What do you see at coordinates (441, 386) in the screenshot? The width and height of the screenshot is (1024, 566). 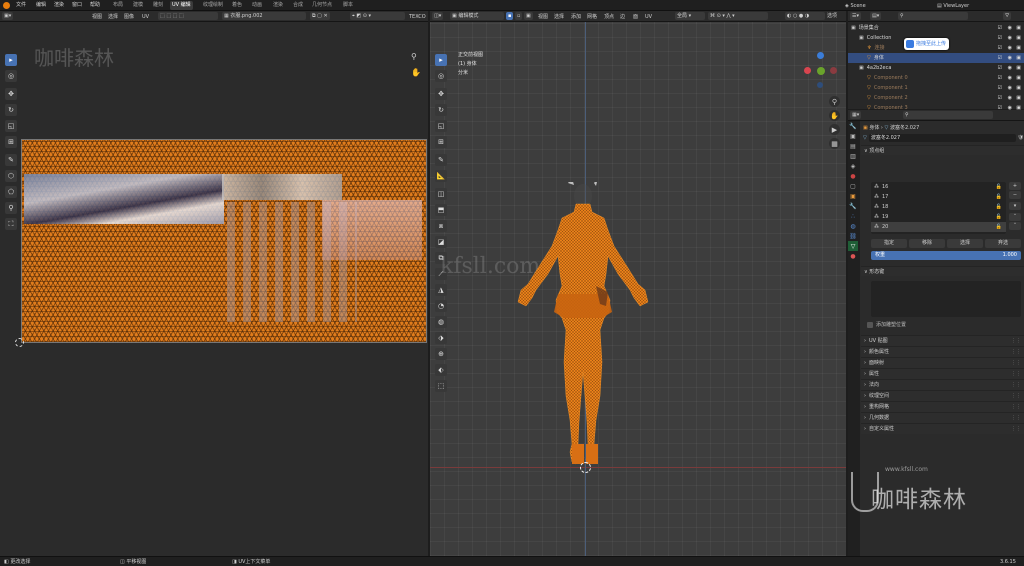 I see `rip-tool-icon: ⬚` at bounding box center [441, 386].